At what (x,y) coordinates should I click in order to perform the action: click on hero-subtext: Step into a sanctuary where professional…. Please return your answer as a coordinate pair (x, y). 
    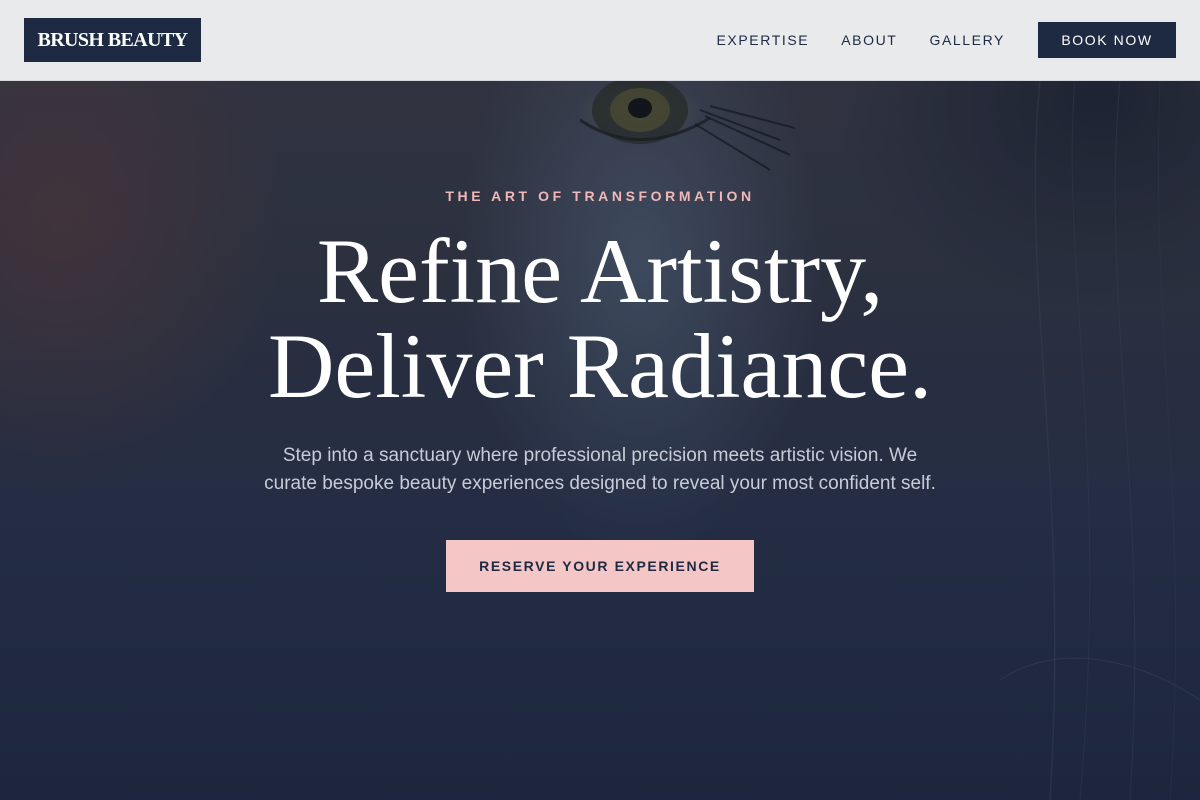
    Looking at the image, I should click on (600, 469).